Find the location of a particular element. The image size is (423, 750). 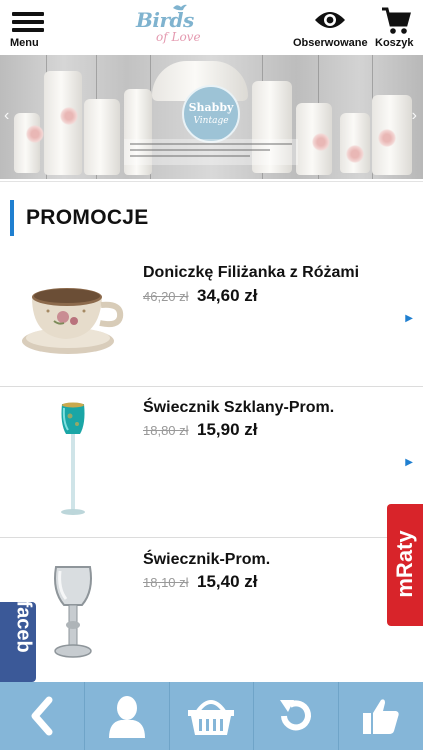

mraty-label: mRaty is located at coordinates (404, 564).